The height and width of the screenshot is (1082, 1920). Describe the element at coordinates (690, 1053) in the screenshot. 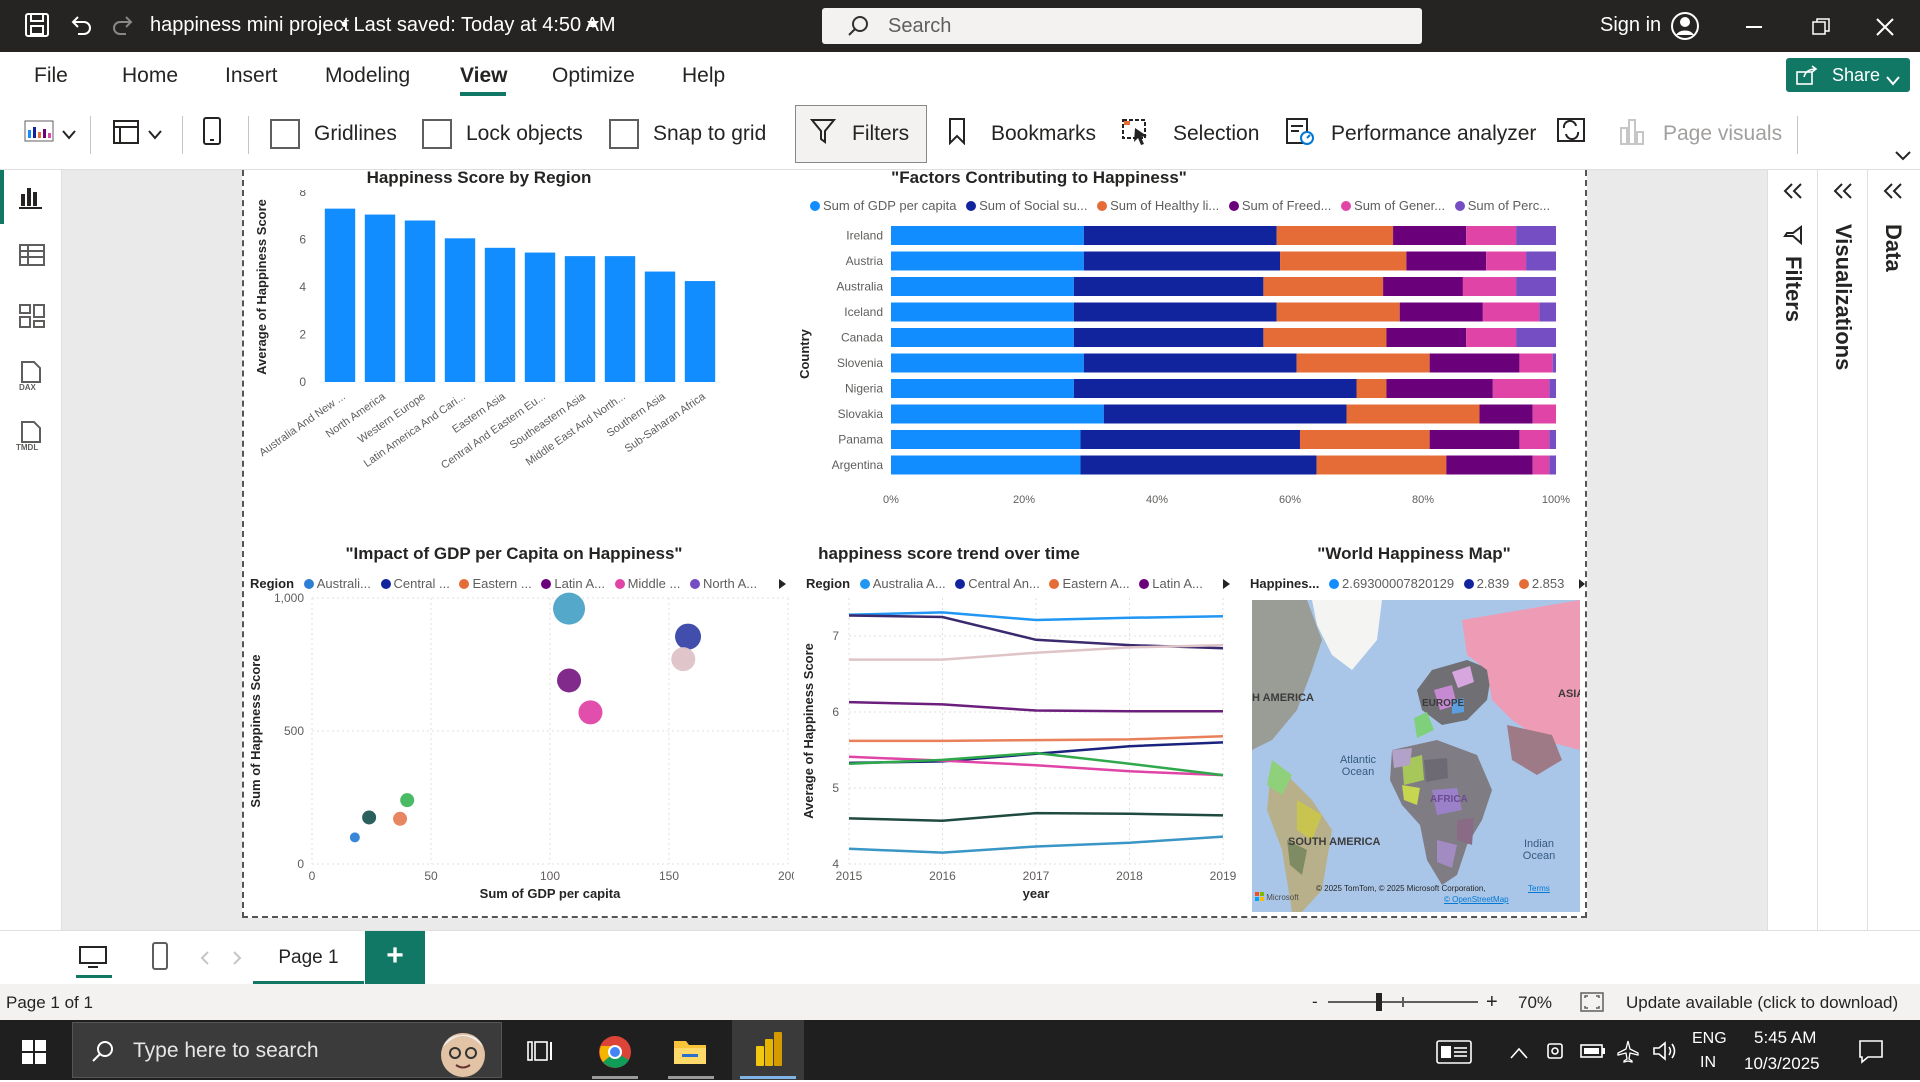

I see `file-explorer-icon` at that location.